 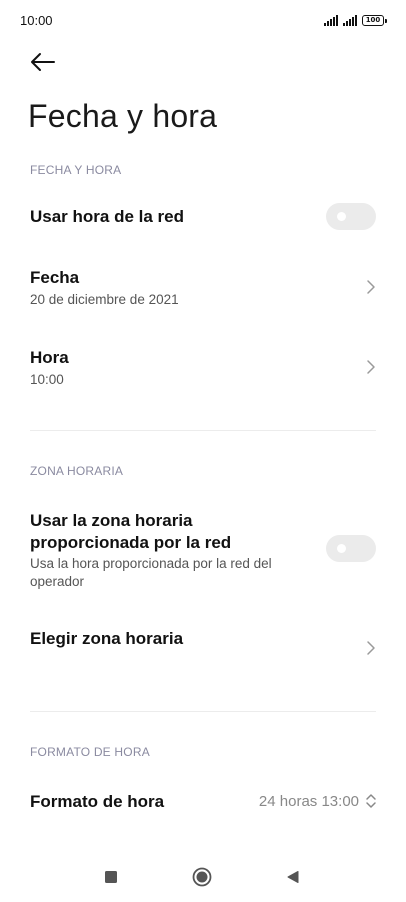 What do you see at coordinates (203, 801) in the screenshot?
I see `time-format-row: Formato de hora 24 horas 13:00` at bounding box center [203, 801].